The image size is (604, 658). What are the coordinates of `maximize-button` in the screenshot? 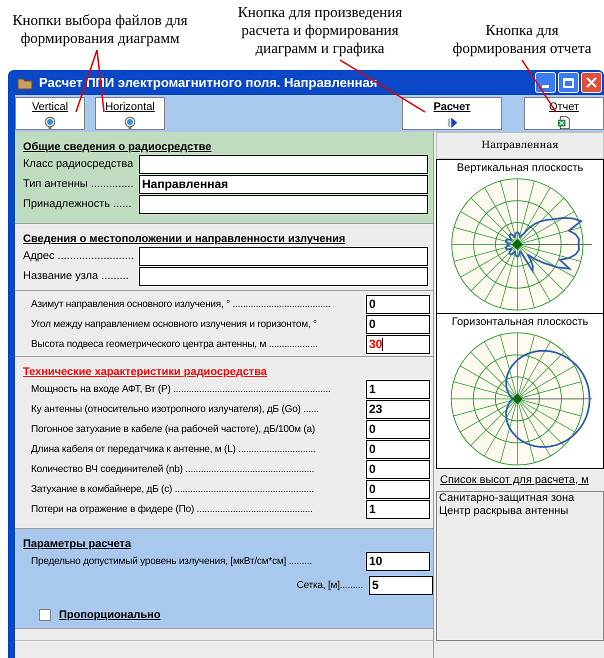 It's located at (568, 82).